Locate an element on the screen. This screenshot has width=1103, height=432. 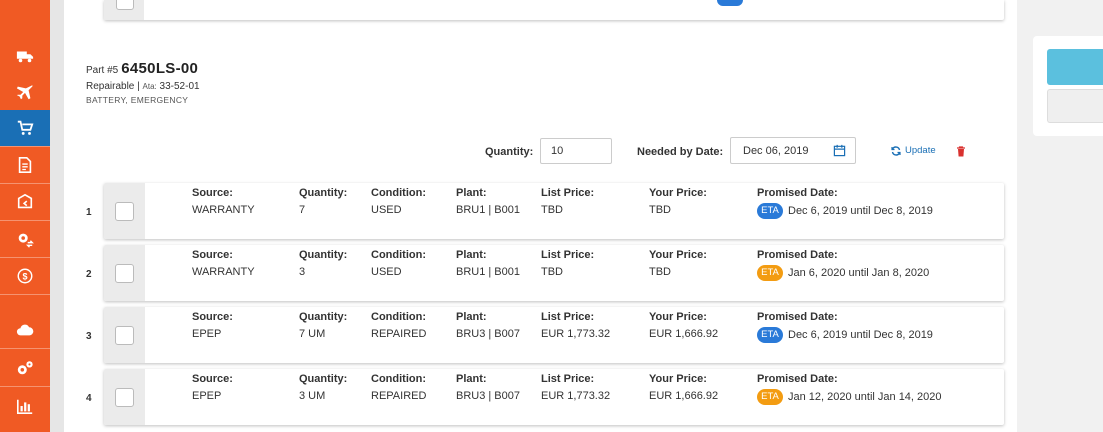
document-icon is located at coordinates (25, 165).